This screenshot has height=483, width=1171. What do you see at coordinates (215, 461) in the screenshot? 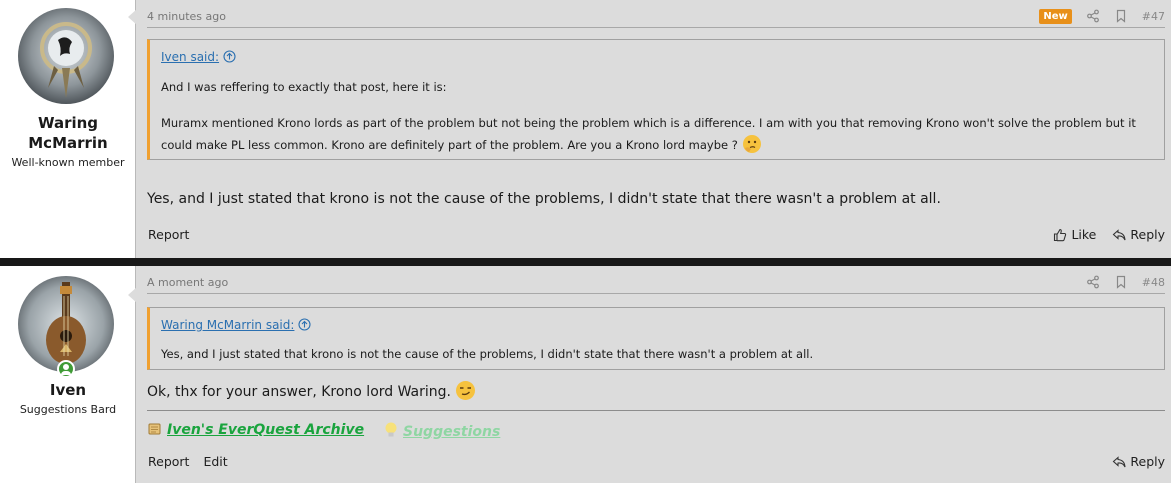
I see `edit-button: Edit` at bounding box center [215, 461].